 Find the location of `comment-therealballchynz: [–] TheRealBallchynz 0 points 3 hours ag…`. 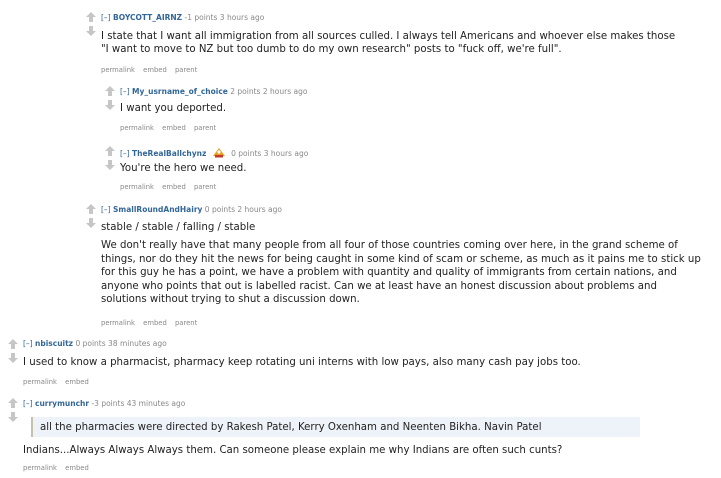

comment-therealballchynz: [–] TheRealBallchynz 0 points 3 hours ag… is located at coordinates (360, 169).